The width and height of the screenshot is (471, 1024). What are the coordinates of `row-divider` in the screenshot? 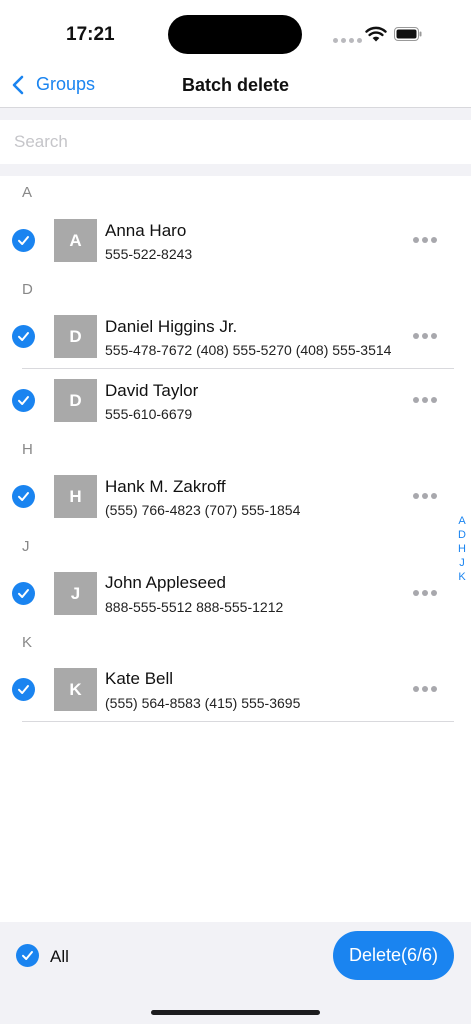 It's located at (238, 721).